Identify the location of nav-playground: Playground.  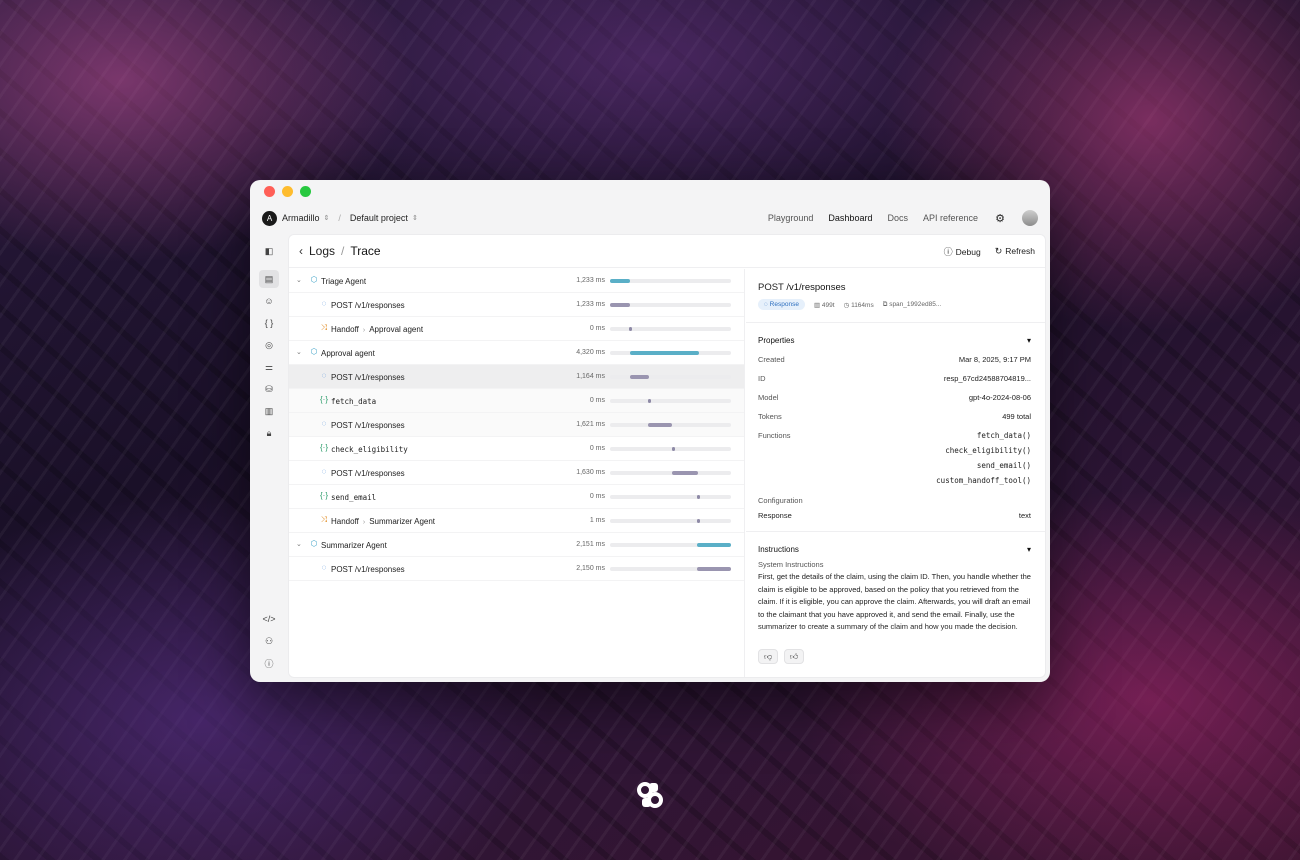
(791, 218).